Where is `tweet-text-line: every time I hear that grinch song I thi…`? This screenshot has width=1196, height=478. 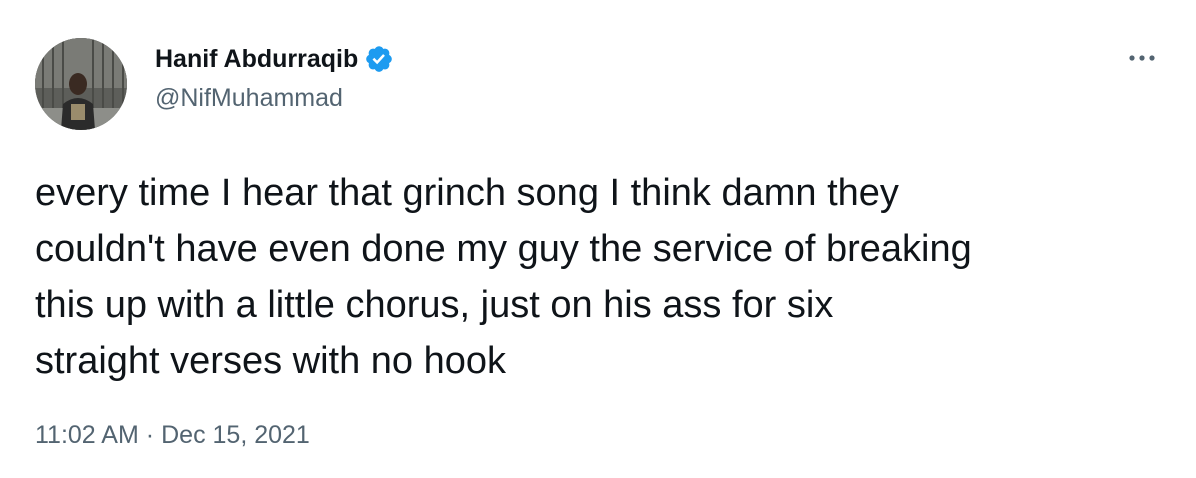
tweet-text-line: every time I hear that grinch song I thi… is located at coordinates (467, 193).